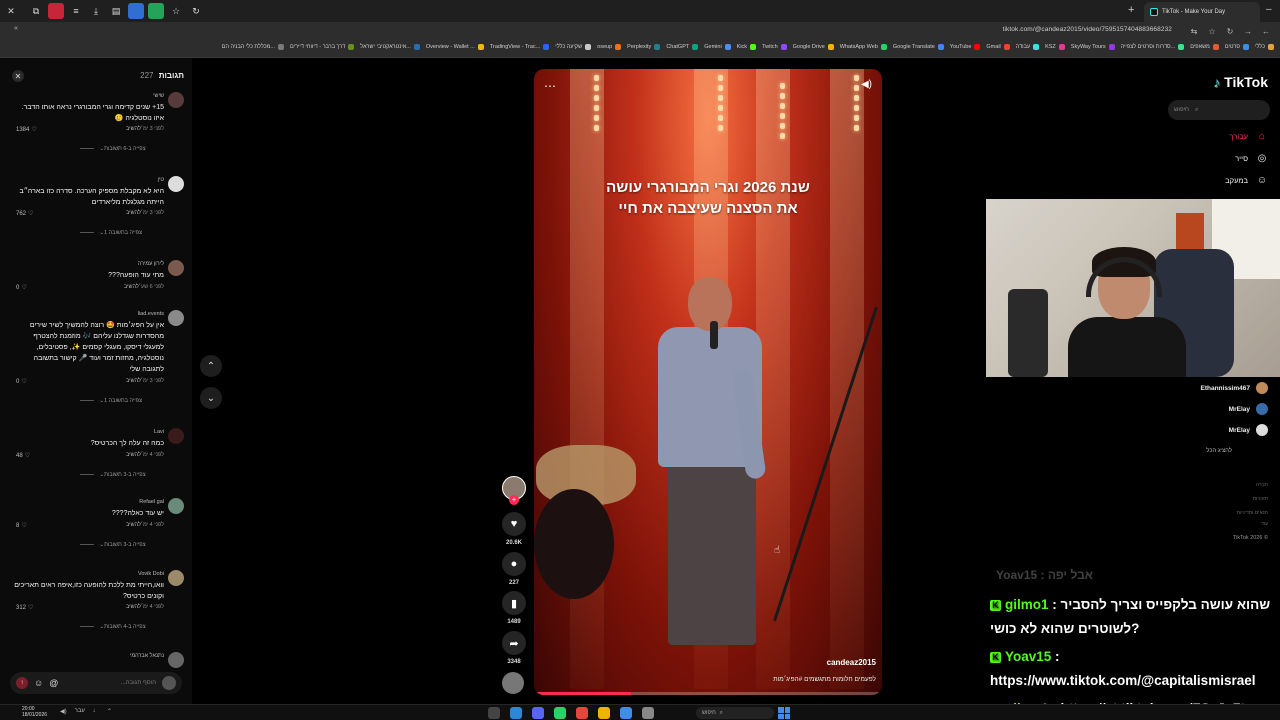  What do you see at coordinates (24, 214) in the screenshot?
I see `comment-like-button: 762 ♡` at bounding box center [24, 214].